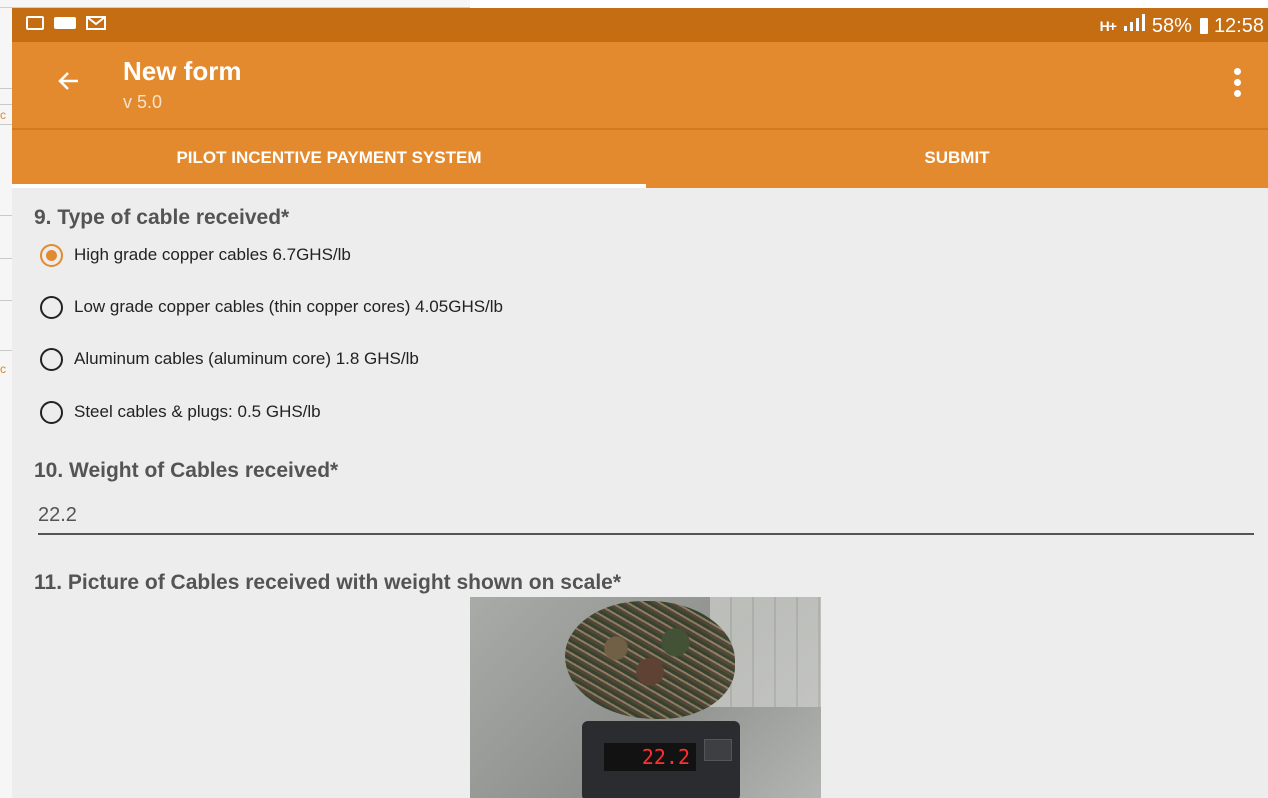 This screenshot has width=1268, height=798. I want to click on cables-photo: 22.2, so click(645, 697).